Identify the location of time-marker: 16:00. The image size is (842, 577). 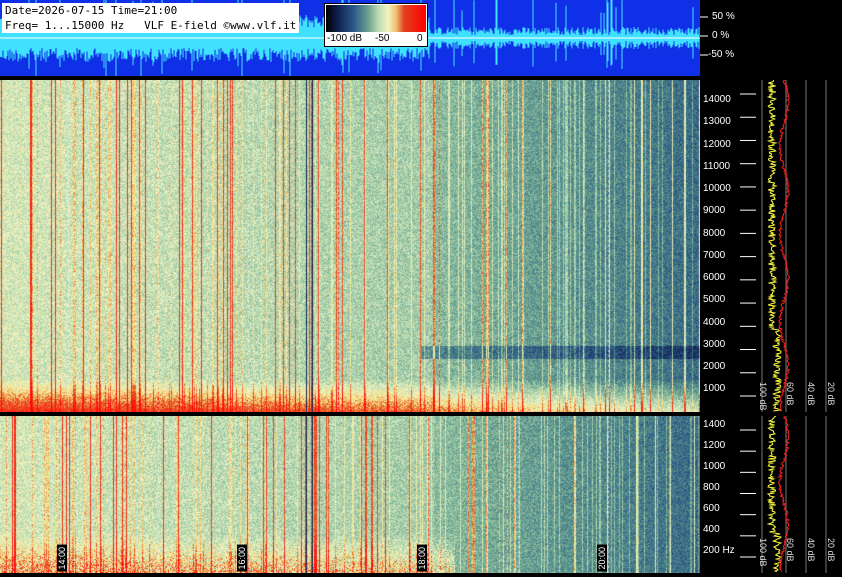
(242, 558).